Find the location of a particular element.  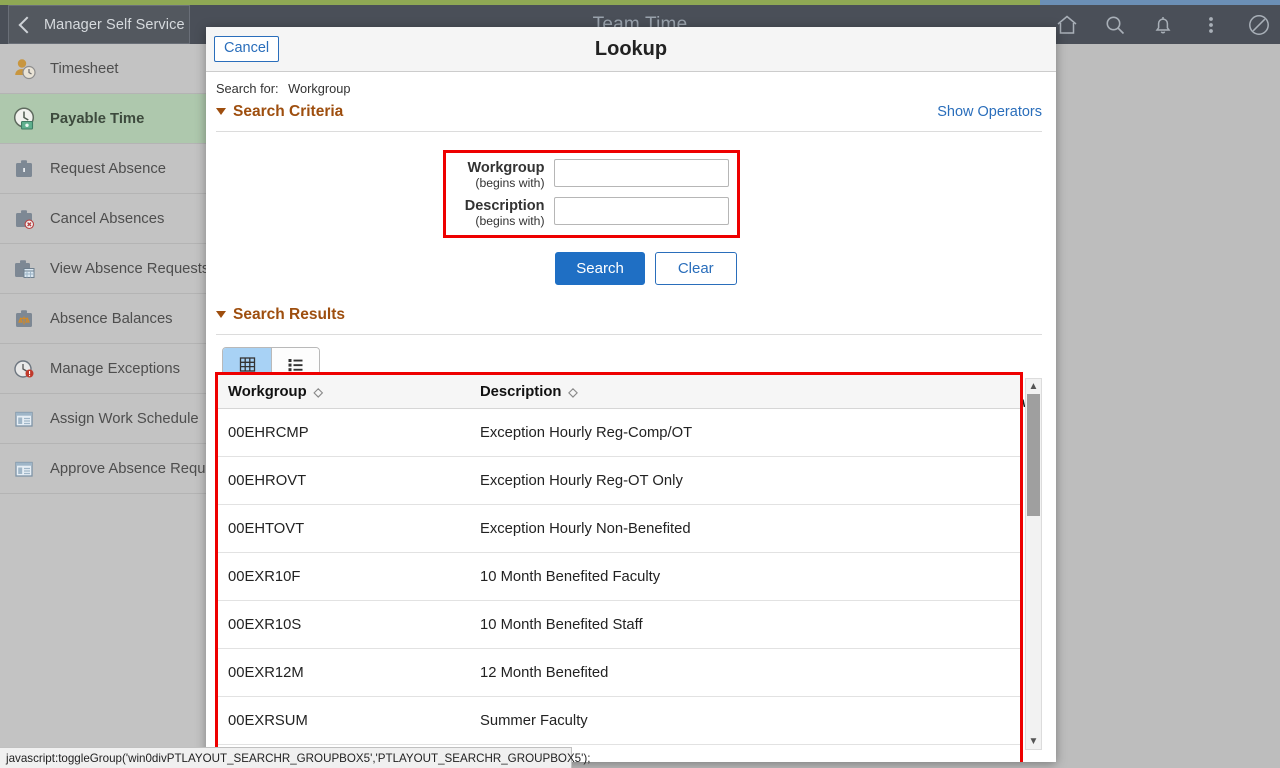

cancel-button: Cancel is located at coordinates (247, 49).